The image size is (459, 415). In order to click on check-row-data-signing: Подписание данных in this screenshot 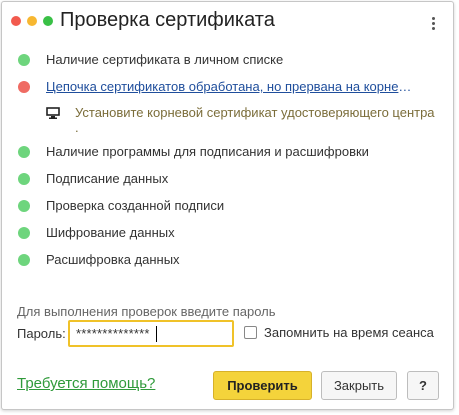, I will do `click(231, 180)`.